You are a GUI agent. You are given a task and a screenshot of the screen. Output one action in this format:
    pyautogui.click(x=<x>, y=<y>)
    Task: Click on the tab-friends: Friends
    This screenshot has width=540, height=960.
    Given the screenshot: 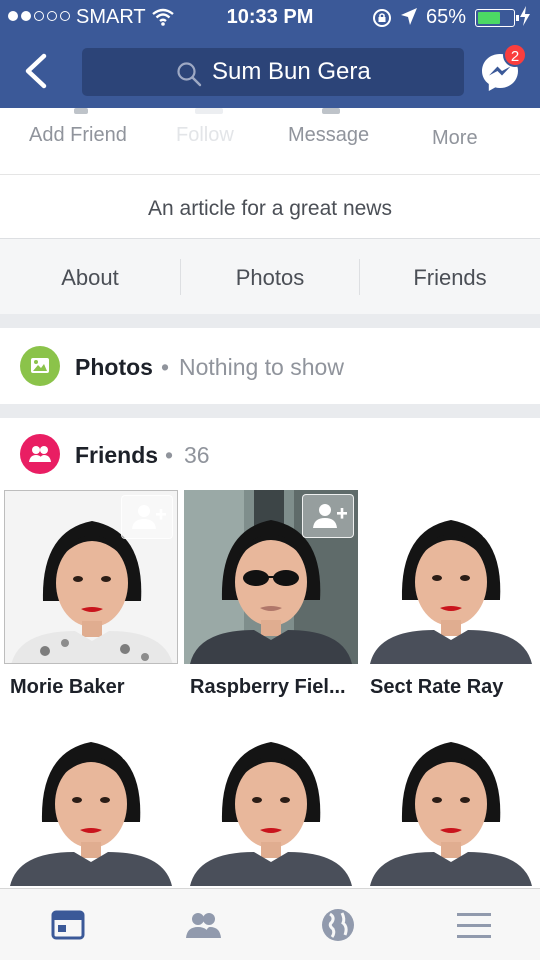 What is the action you would take?
    pyautogui.click(x=450, y=278)
    